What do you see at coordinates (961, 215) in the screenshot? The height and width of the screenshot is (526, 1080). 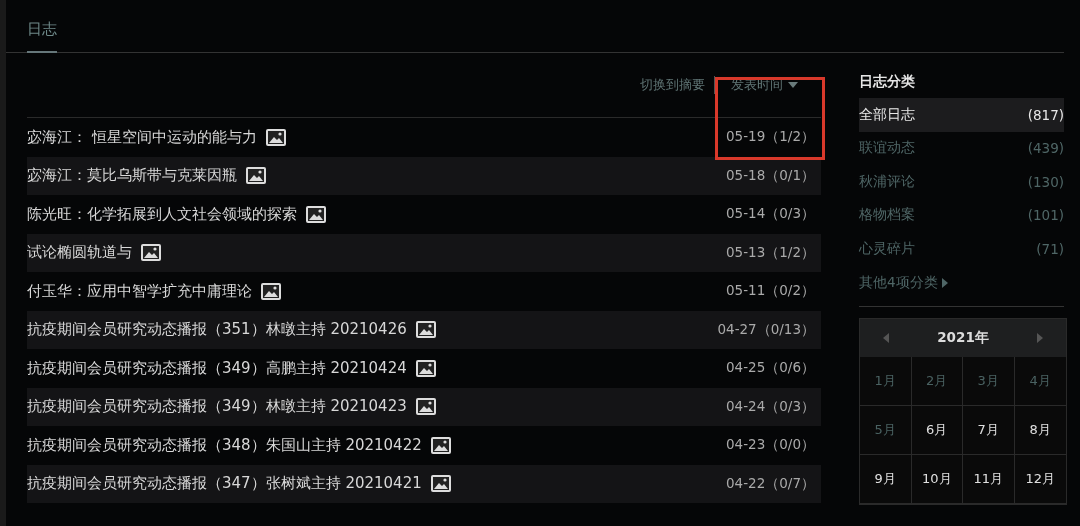 I see `category-item: 格物档案 (101)` at bounding box center [961, 215].